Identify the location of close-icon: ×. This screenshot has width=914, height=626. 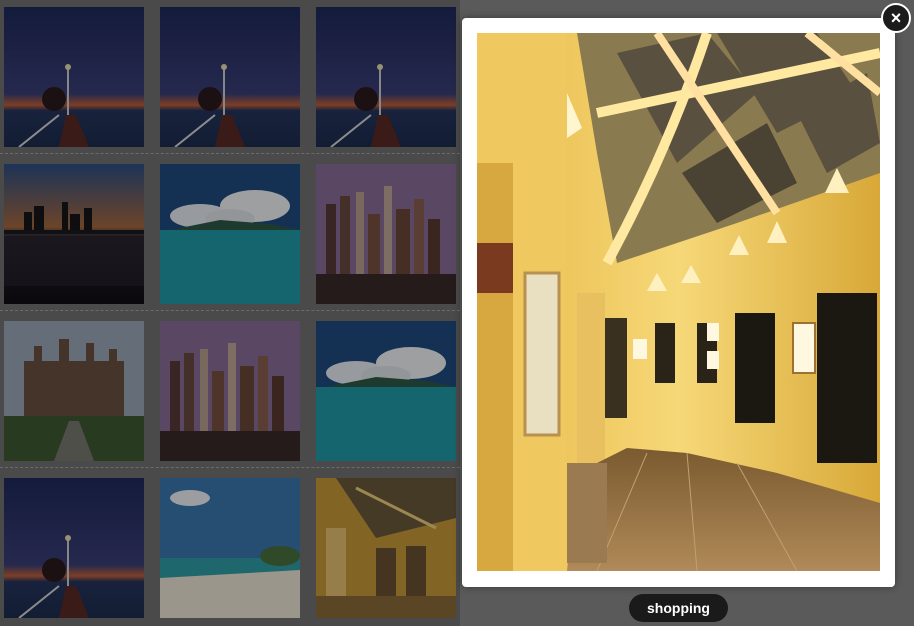
(896, 17).